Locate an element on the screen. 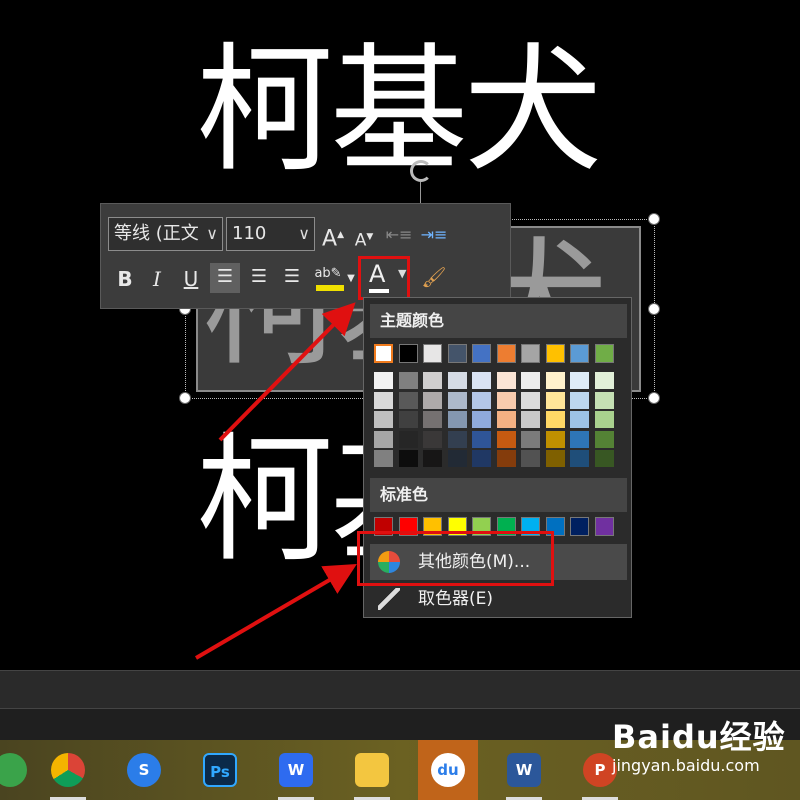  resize-handle-bottom-right is located at coordinates (654, 398).